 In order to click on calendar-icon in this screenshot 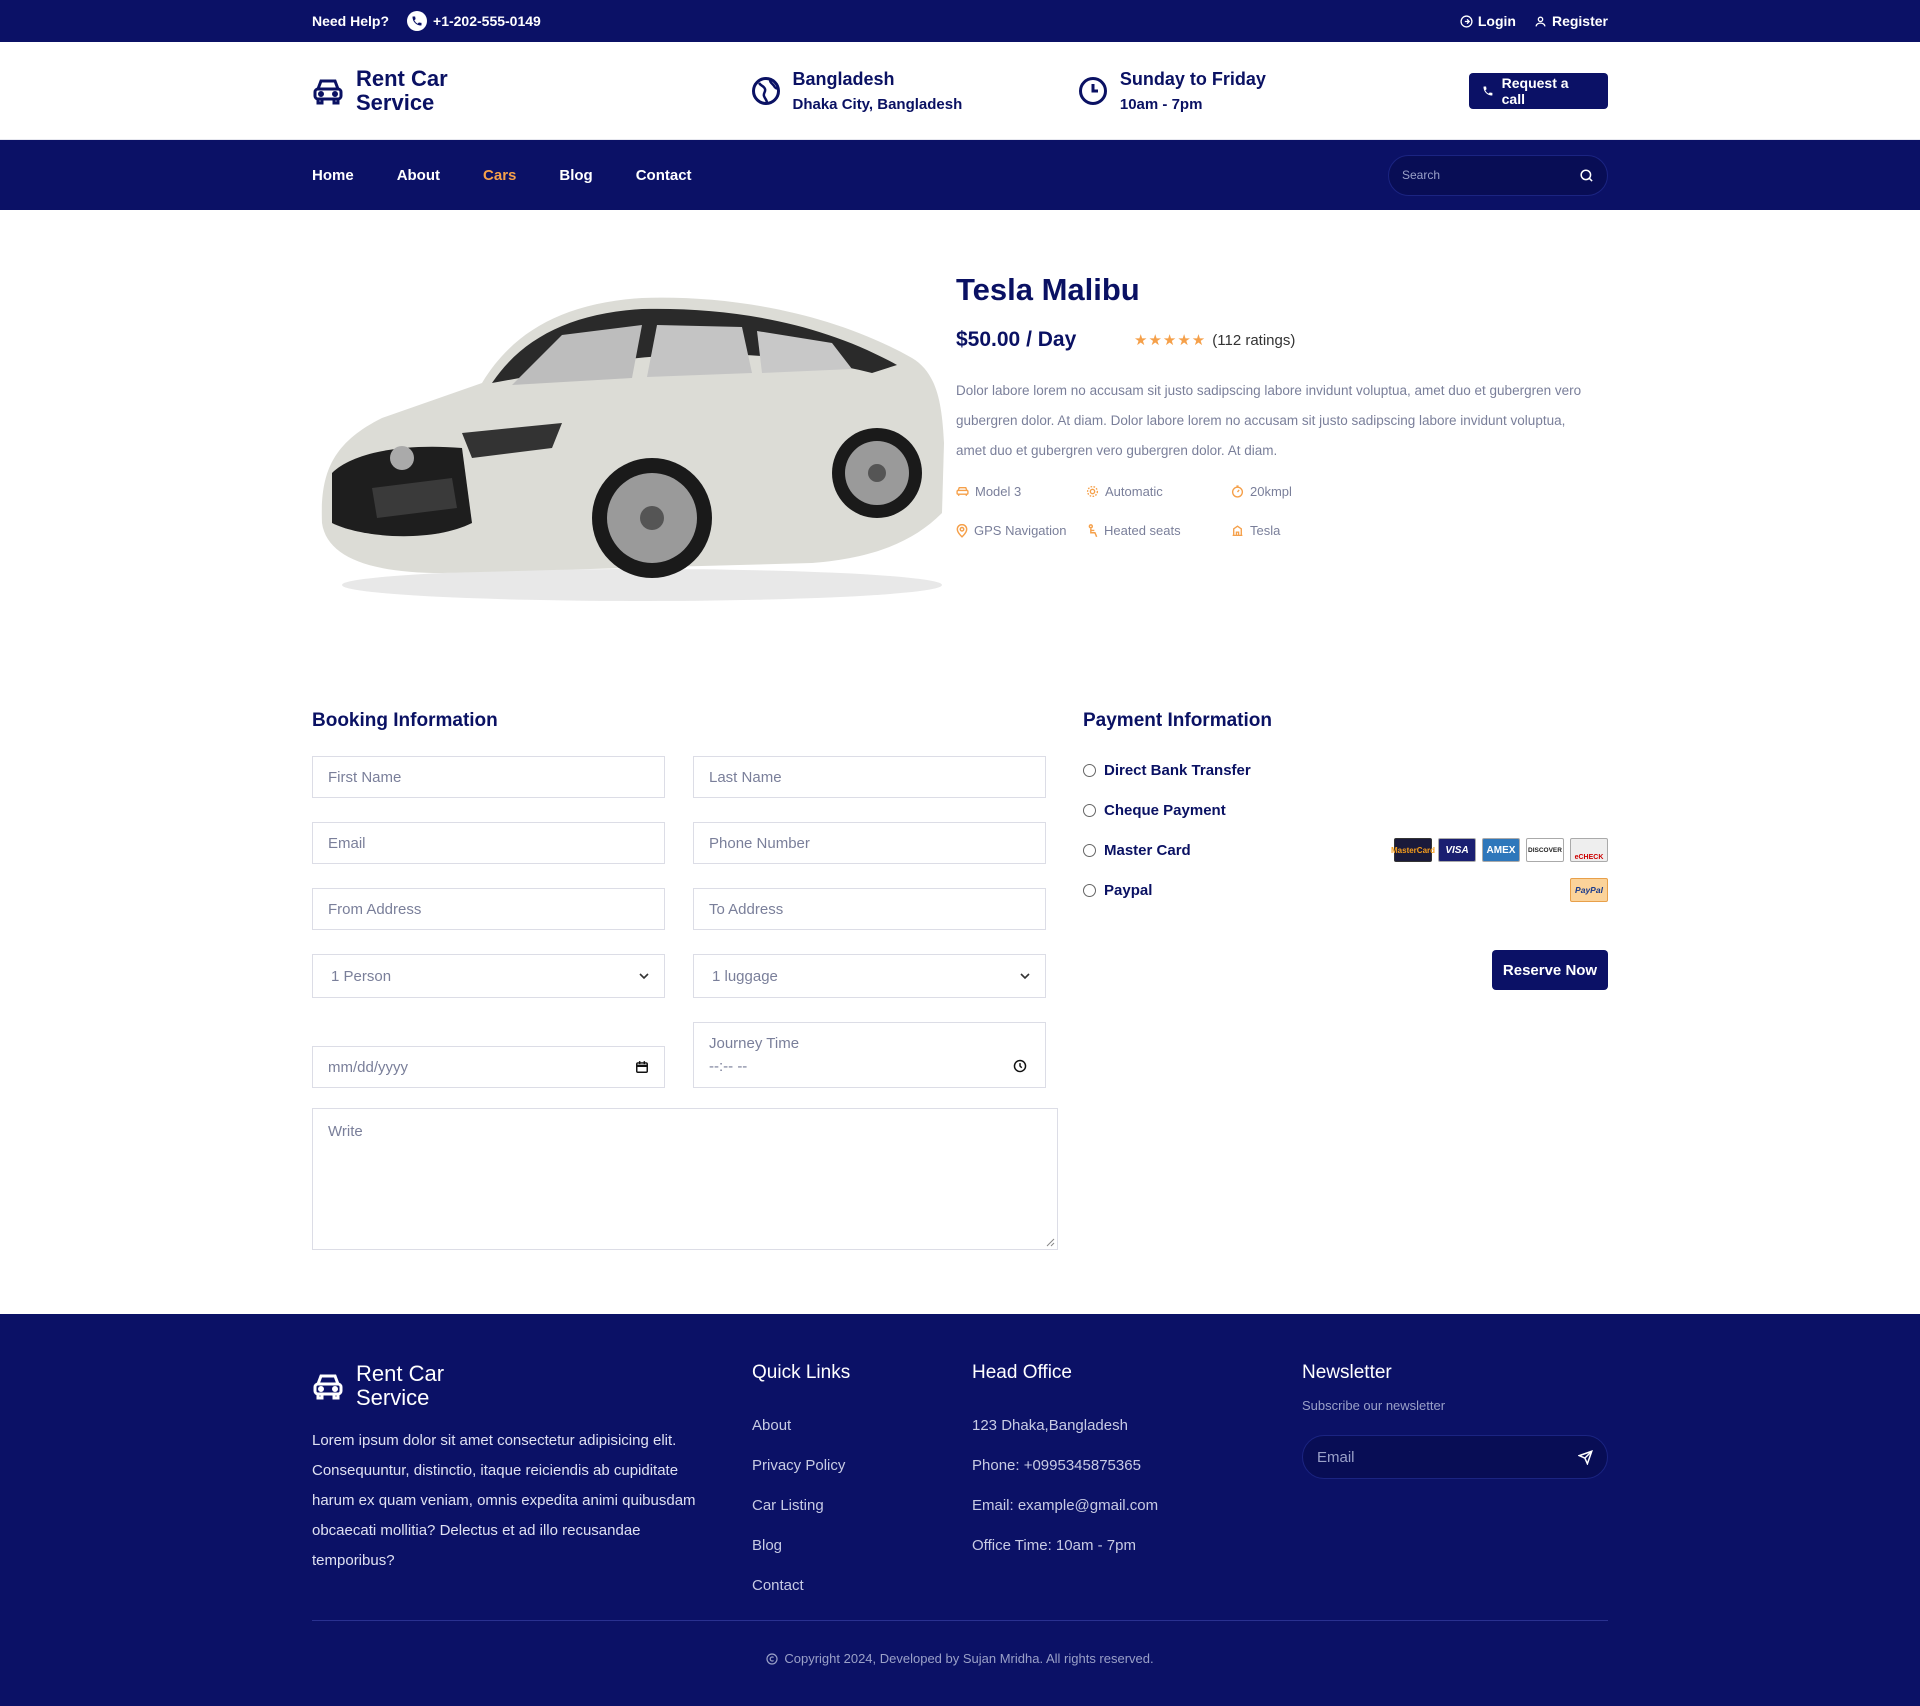, I will do `click(642, 1067)`.